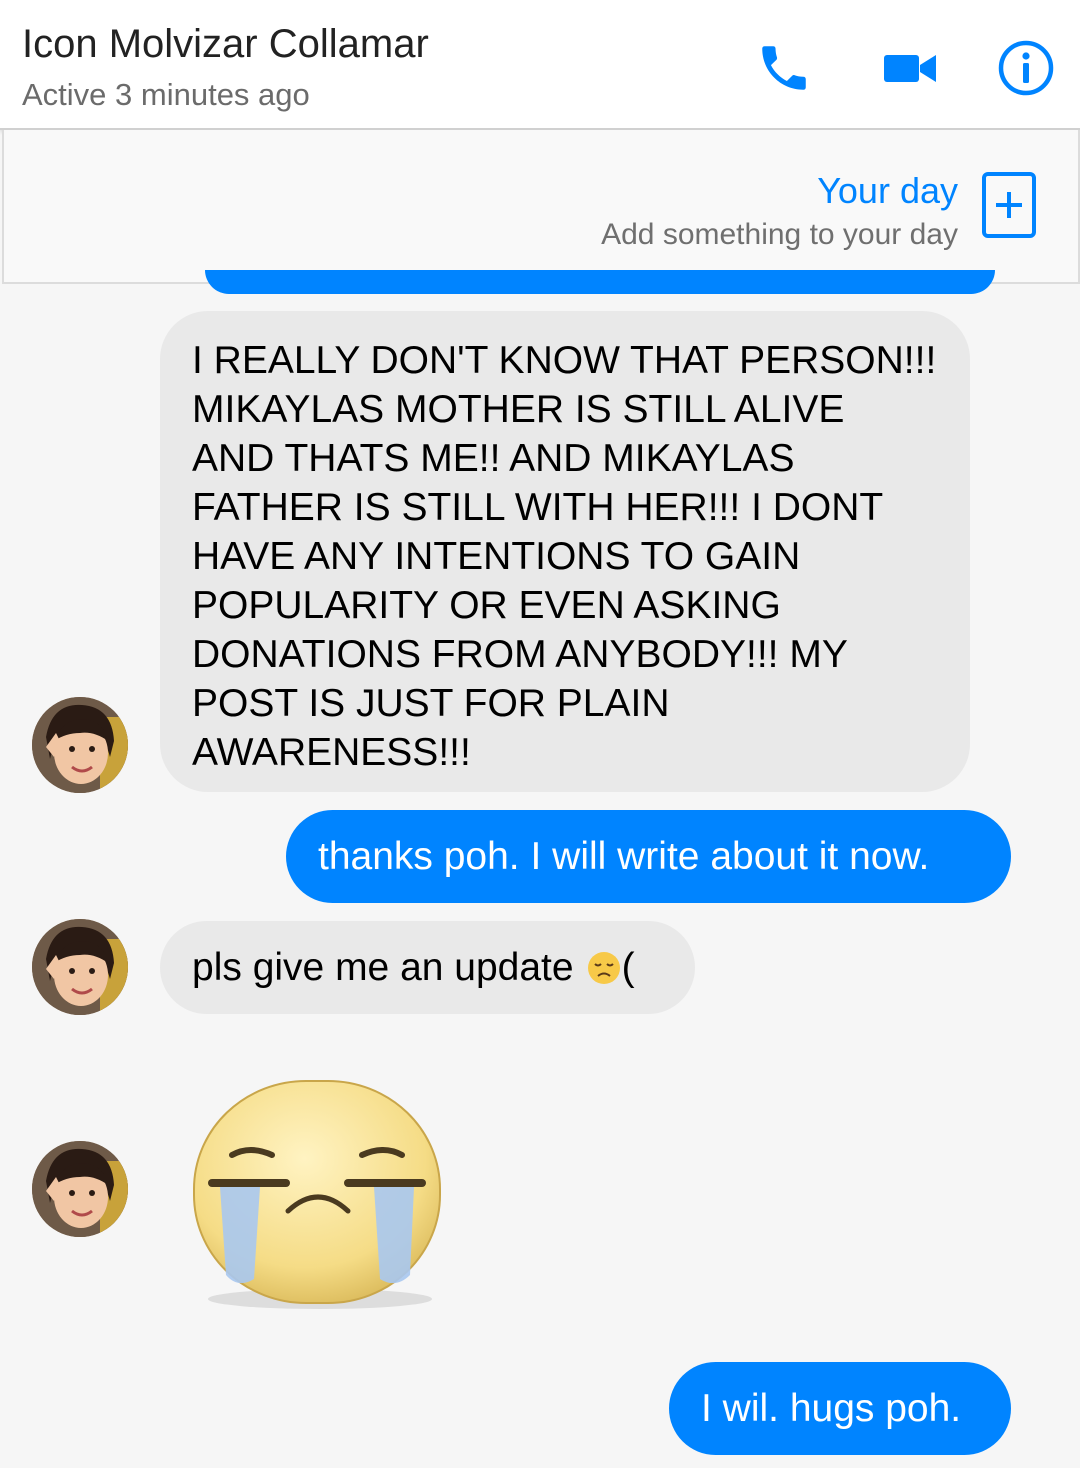 The image size is (1080, 1468). I want to click on message-line: MIKAYLAS MOTHER IS STILL ALIVE, so click(518, 409).